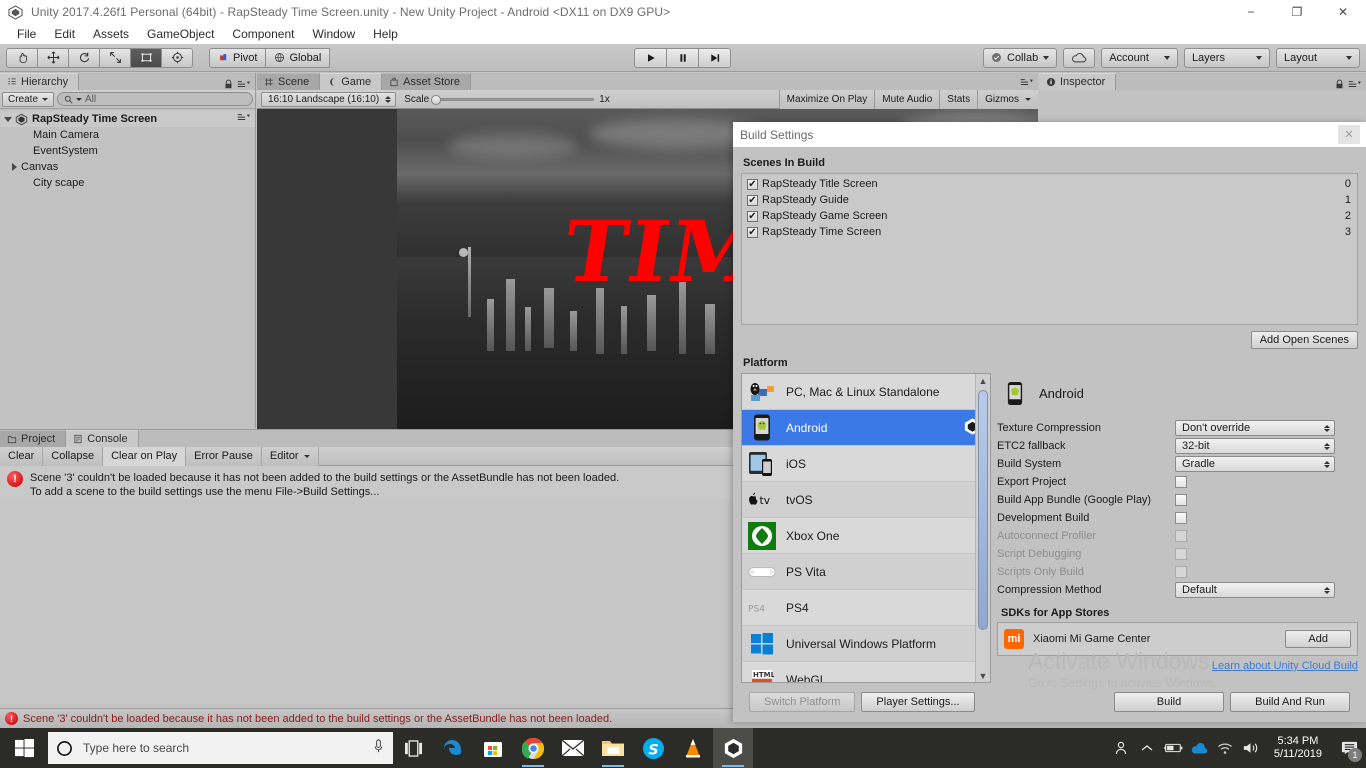  Describe the element at coordinates (1049, 200) in the screenshot. I see `scene-row: RapSteady Guide 1` at that location.